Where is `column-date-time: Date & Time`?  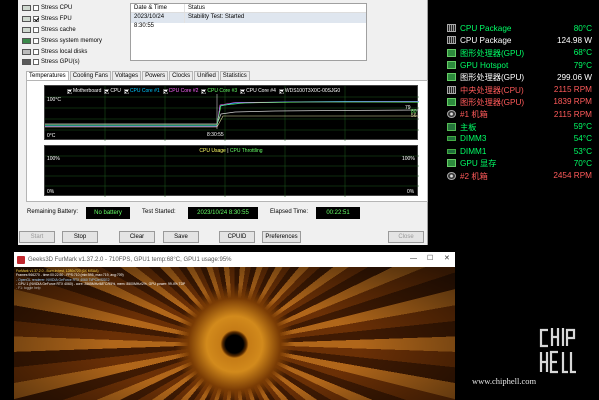 column-date-time: Date & Time is located at coordinates (158, 8).